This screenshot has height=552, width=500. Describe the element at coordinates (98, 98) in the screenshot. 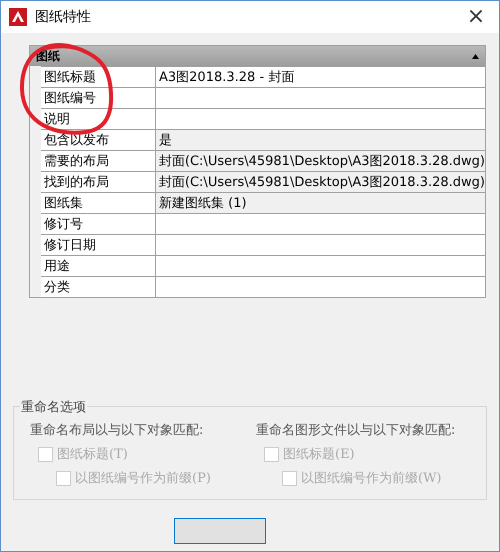

I see `property-label: 图纸编号` at that location.